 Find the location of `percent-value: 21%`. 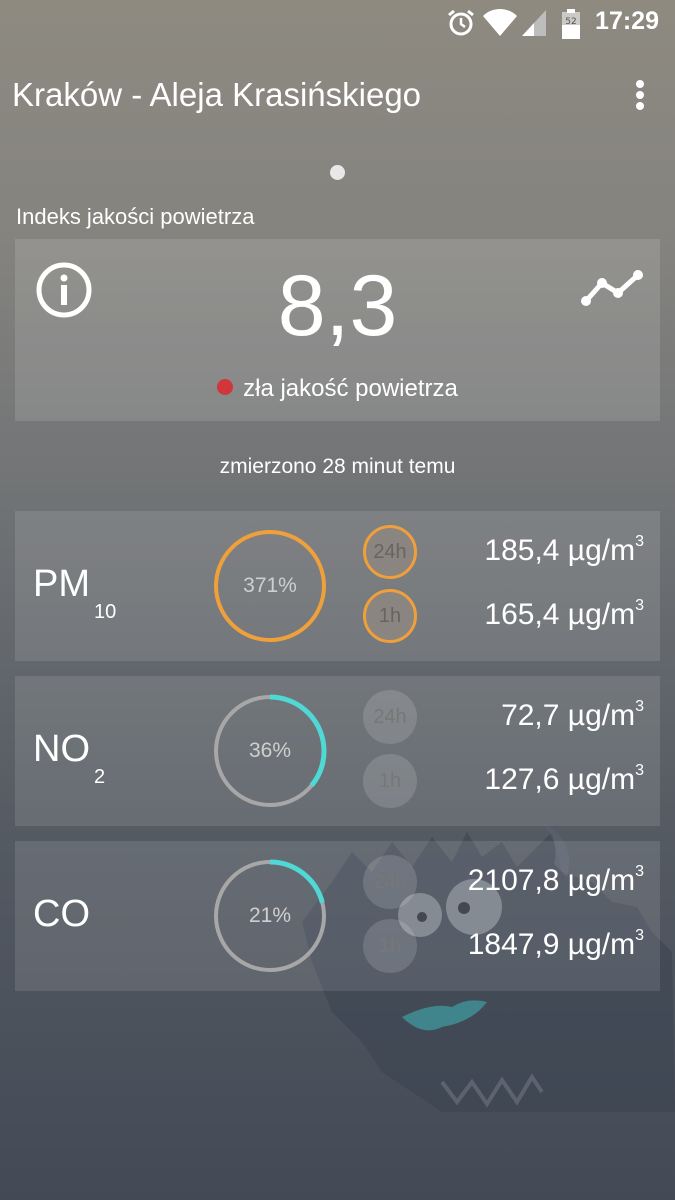

percent-value: 21% is located at coordinates (270, 915).